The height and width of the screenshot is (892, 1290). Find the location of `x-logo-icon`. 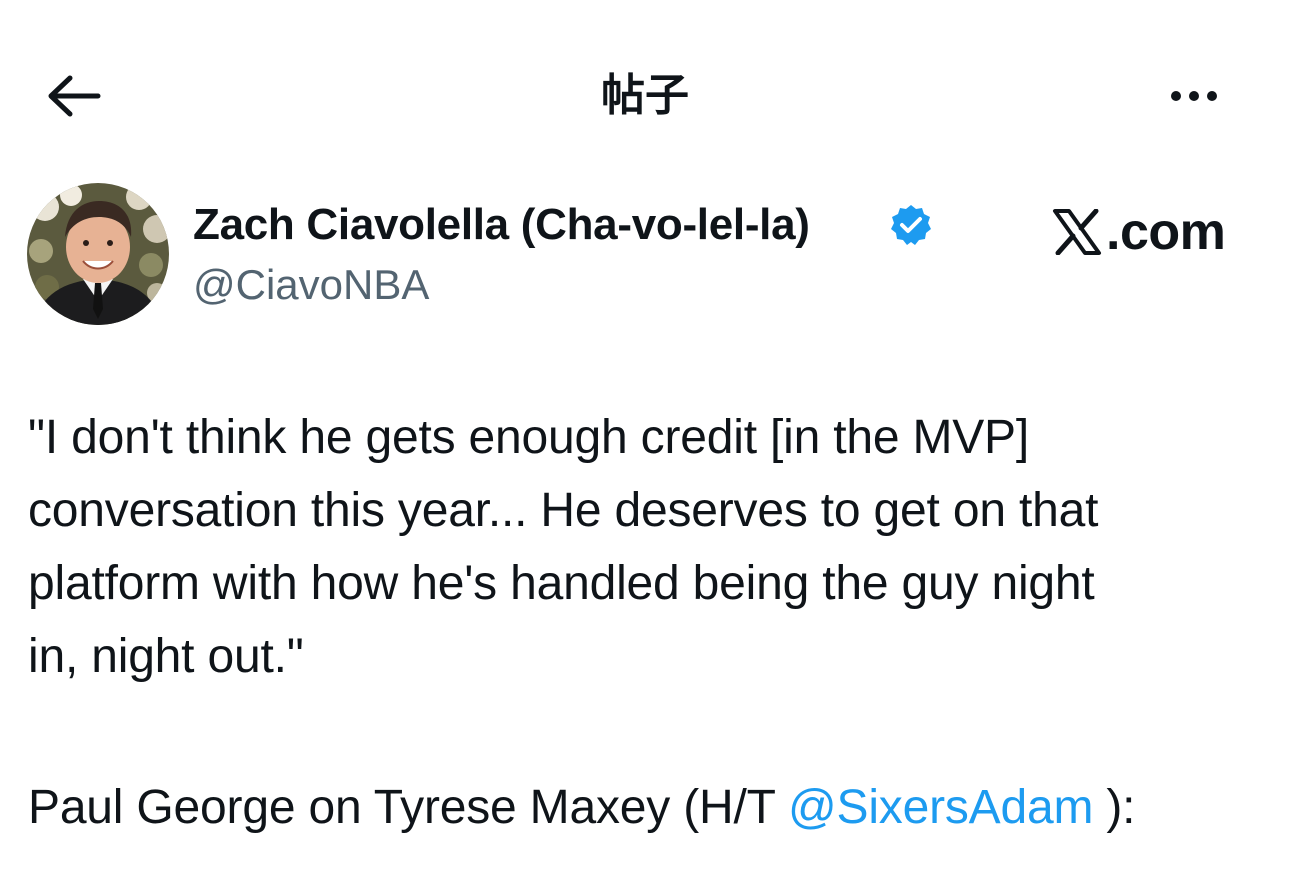

x-logo-icon is located at coordinates (1077, 232).